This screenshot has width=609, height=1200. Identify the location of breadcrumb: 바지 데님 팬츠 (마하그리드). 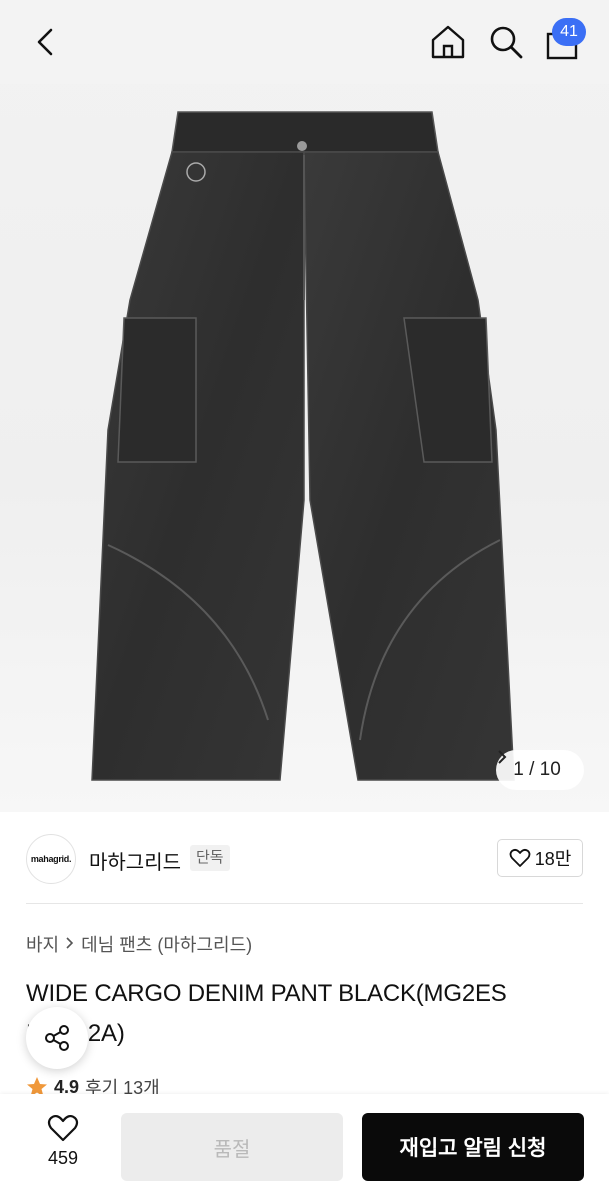
(139, 944).